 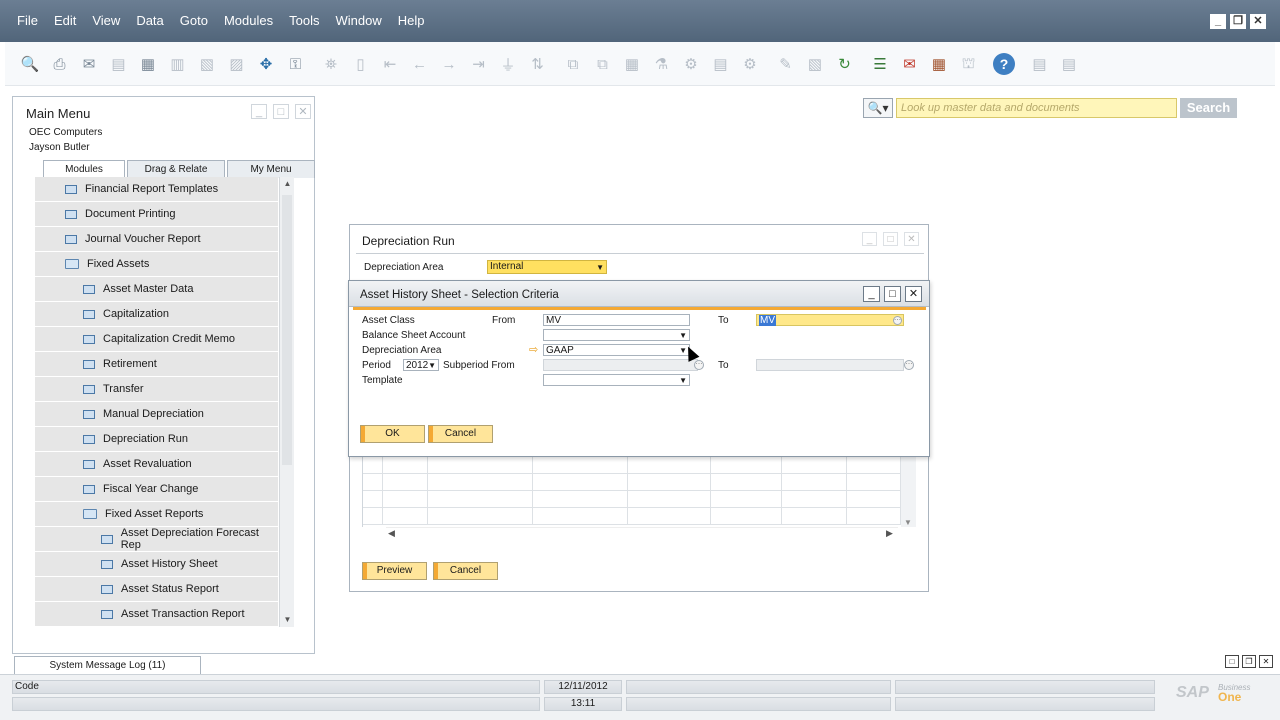 What do you see at coordinates (620, 365) in the screenshot?
I see `subperiod-from-input` at bounding box center [620, 365].